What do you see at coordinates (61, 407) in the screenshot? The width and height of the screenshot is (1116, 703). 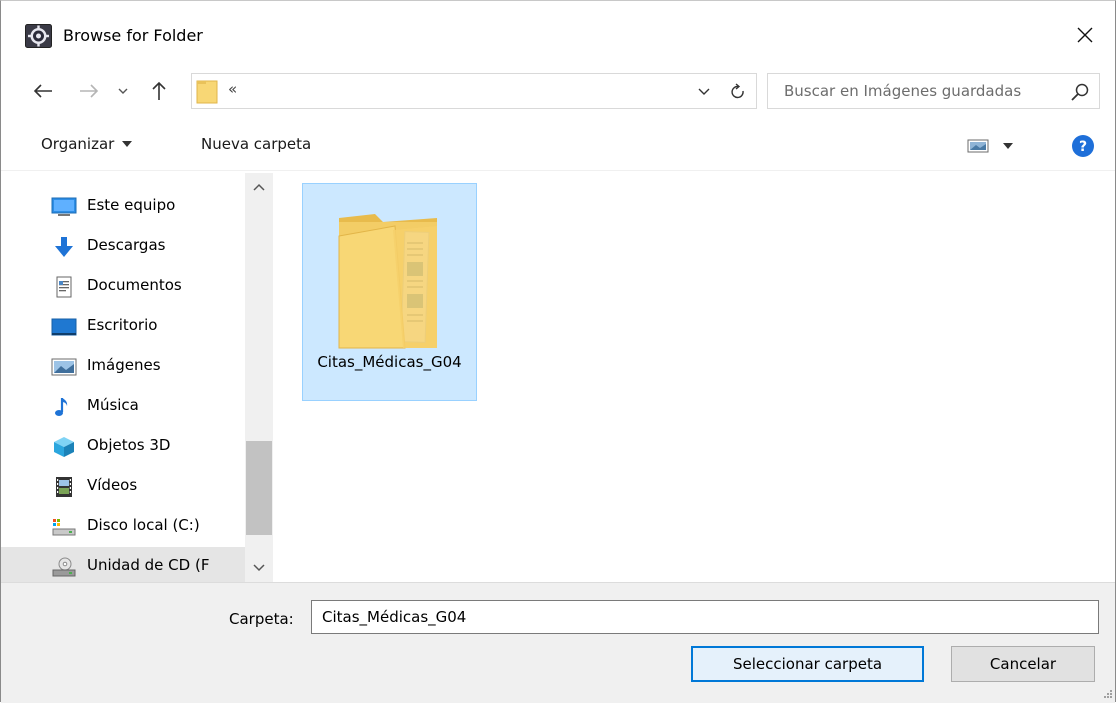 I see `music-icon` at bounding box center [61, 407].